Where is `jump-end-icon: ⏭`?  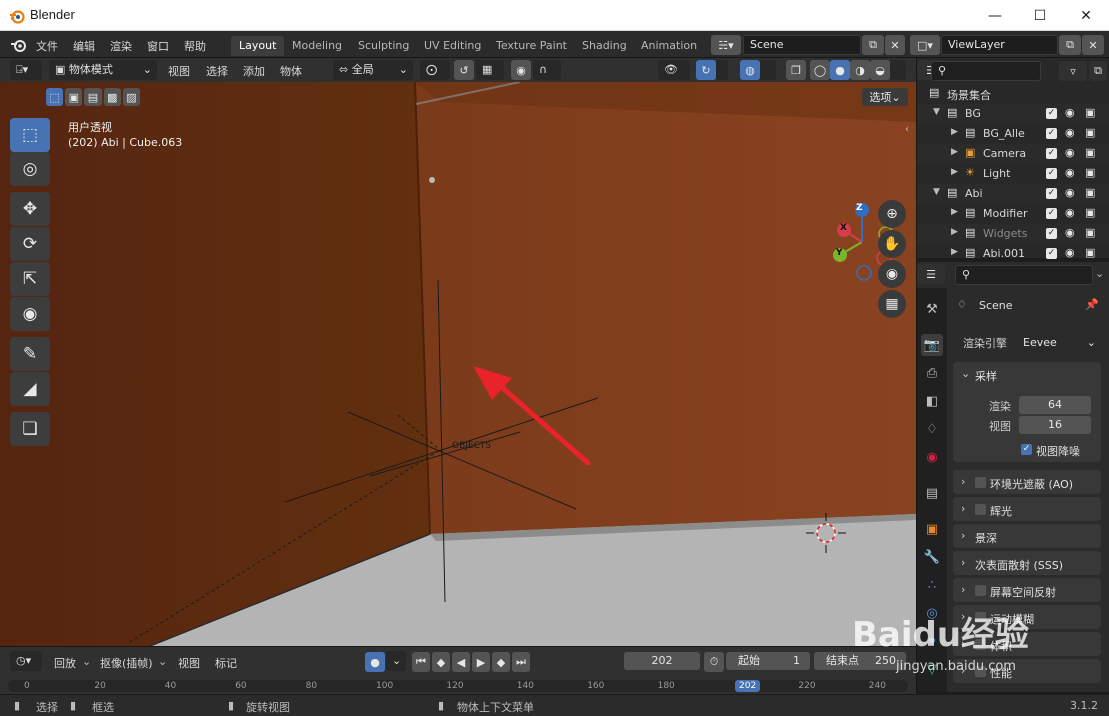 jump-end-icon: ⏭ is located at coordinates (521, 662).